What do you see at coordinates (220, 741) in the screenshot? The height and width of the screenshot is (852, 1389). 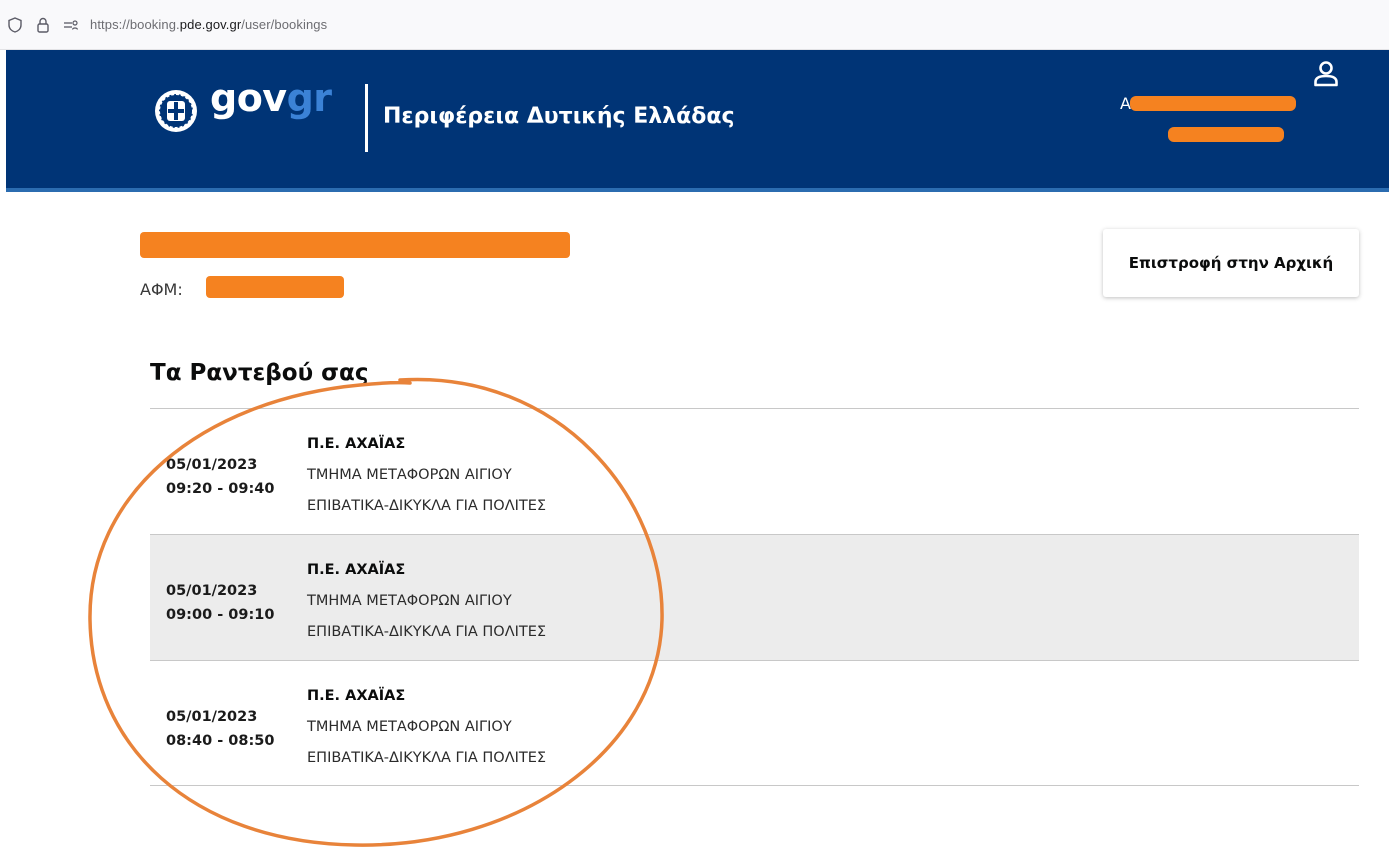 I see `booking-time: 08:40 - 08:50` at bounding box center [220, 741].